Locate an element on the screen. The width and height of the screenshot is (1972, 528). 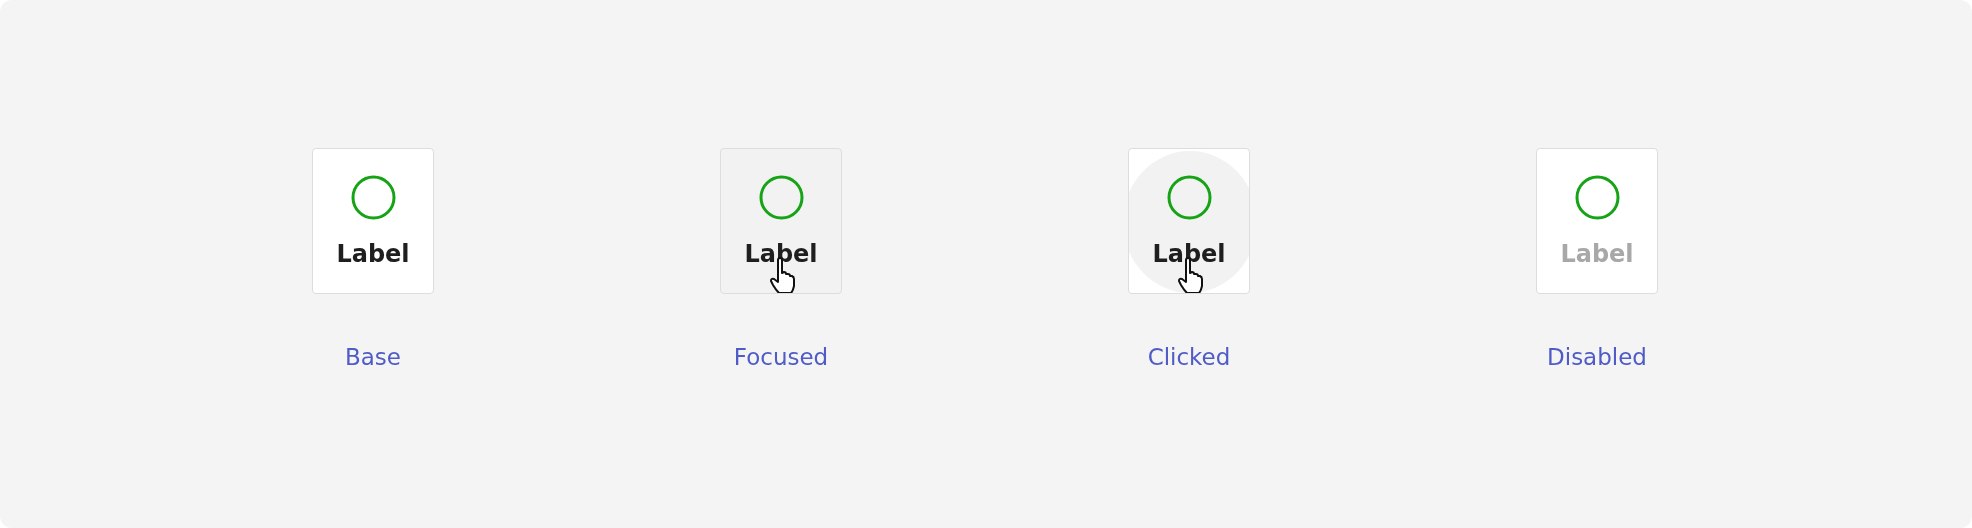
state-caption: Focused is located at coordinates (781, 358).